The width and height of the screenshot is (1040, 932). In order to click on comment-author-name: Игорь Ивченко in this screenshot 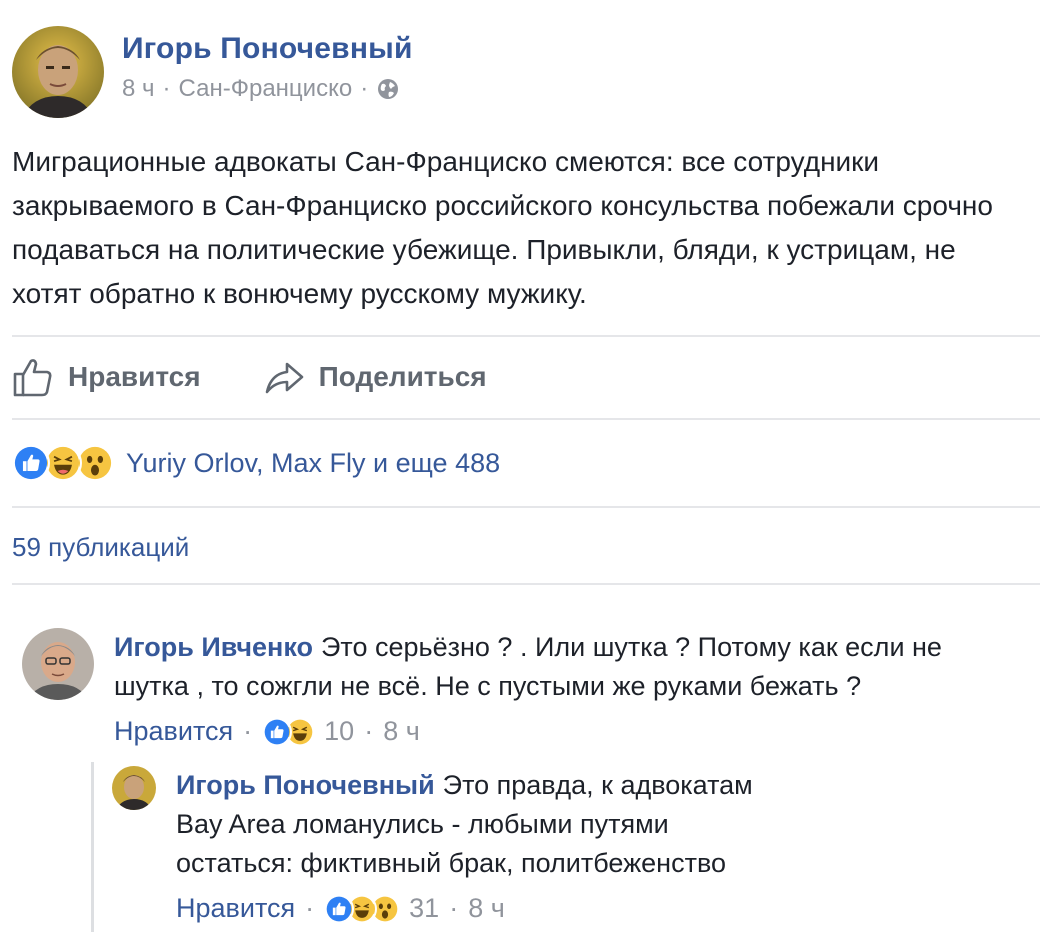, I will do `click(213, 647)`.